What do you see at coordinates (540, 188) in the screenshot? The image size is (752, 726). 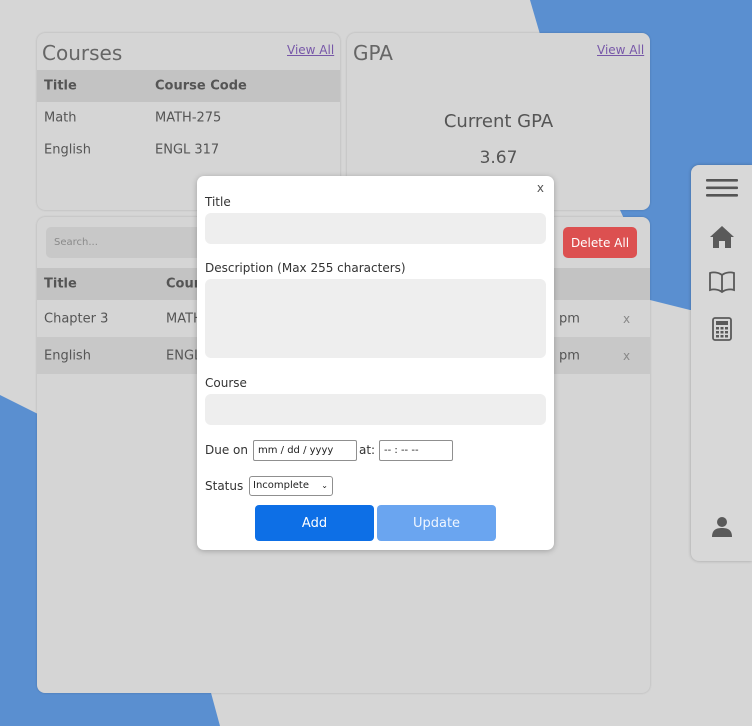 I see `close-icon: x` at bounding box center [540, 188].